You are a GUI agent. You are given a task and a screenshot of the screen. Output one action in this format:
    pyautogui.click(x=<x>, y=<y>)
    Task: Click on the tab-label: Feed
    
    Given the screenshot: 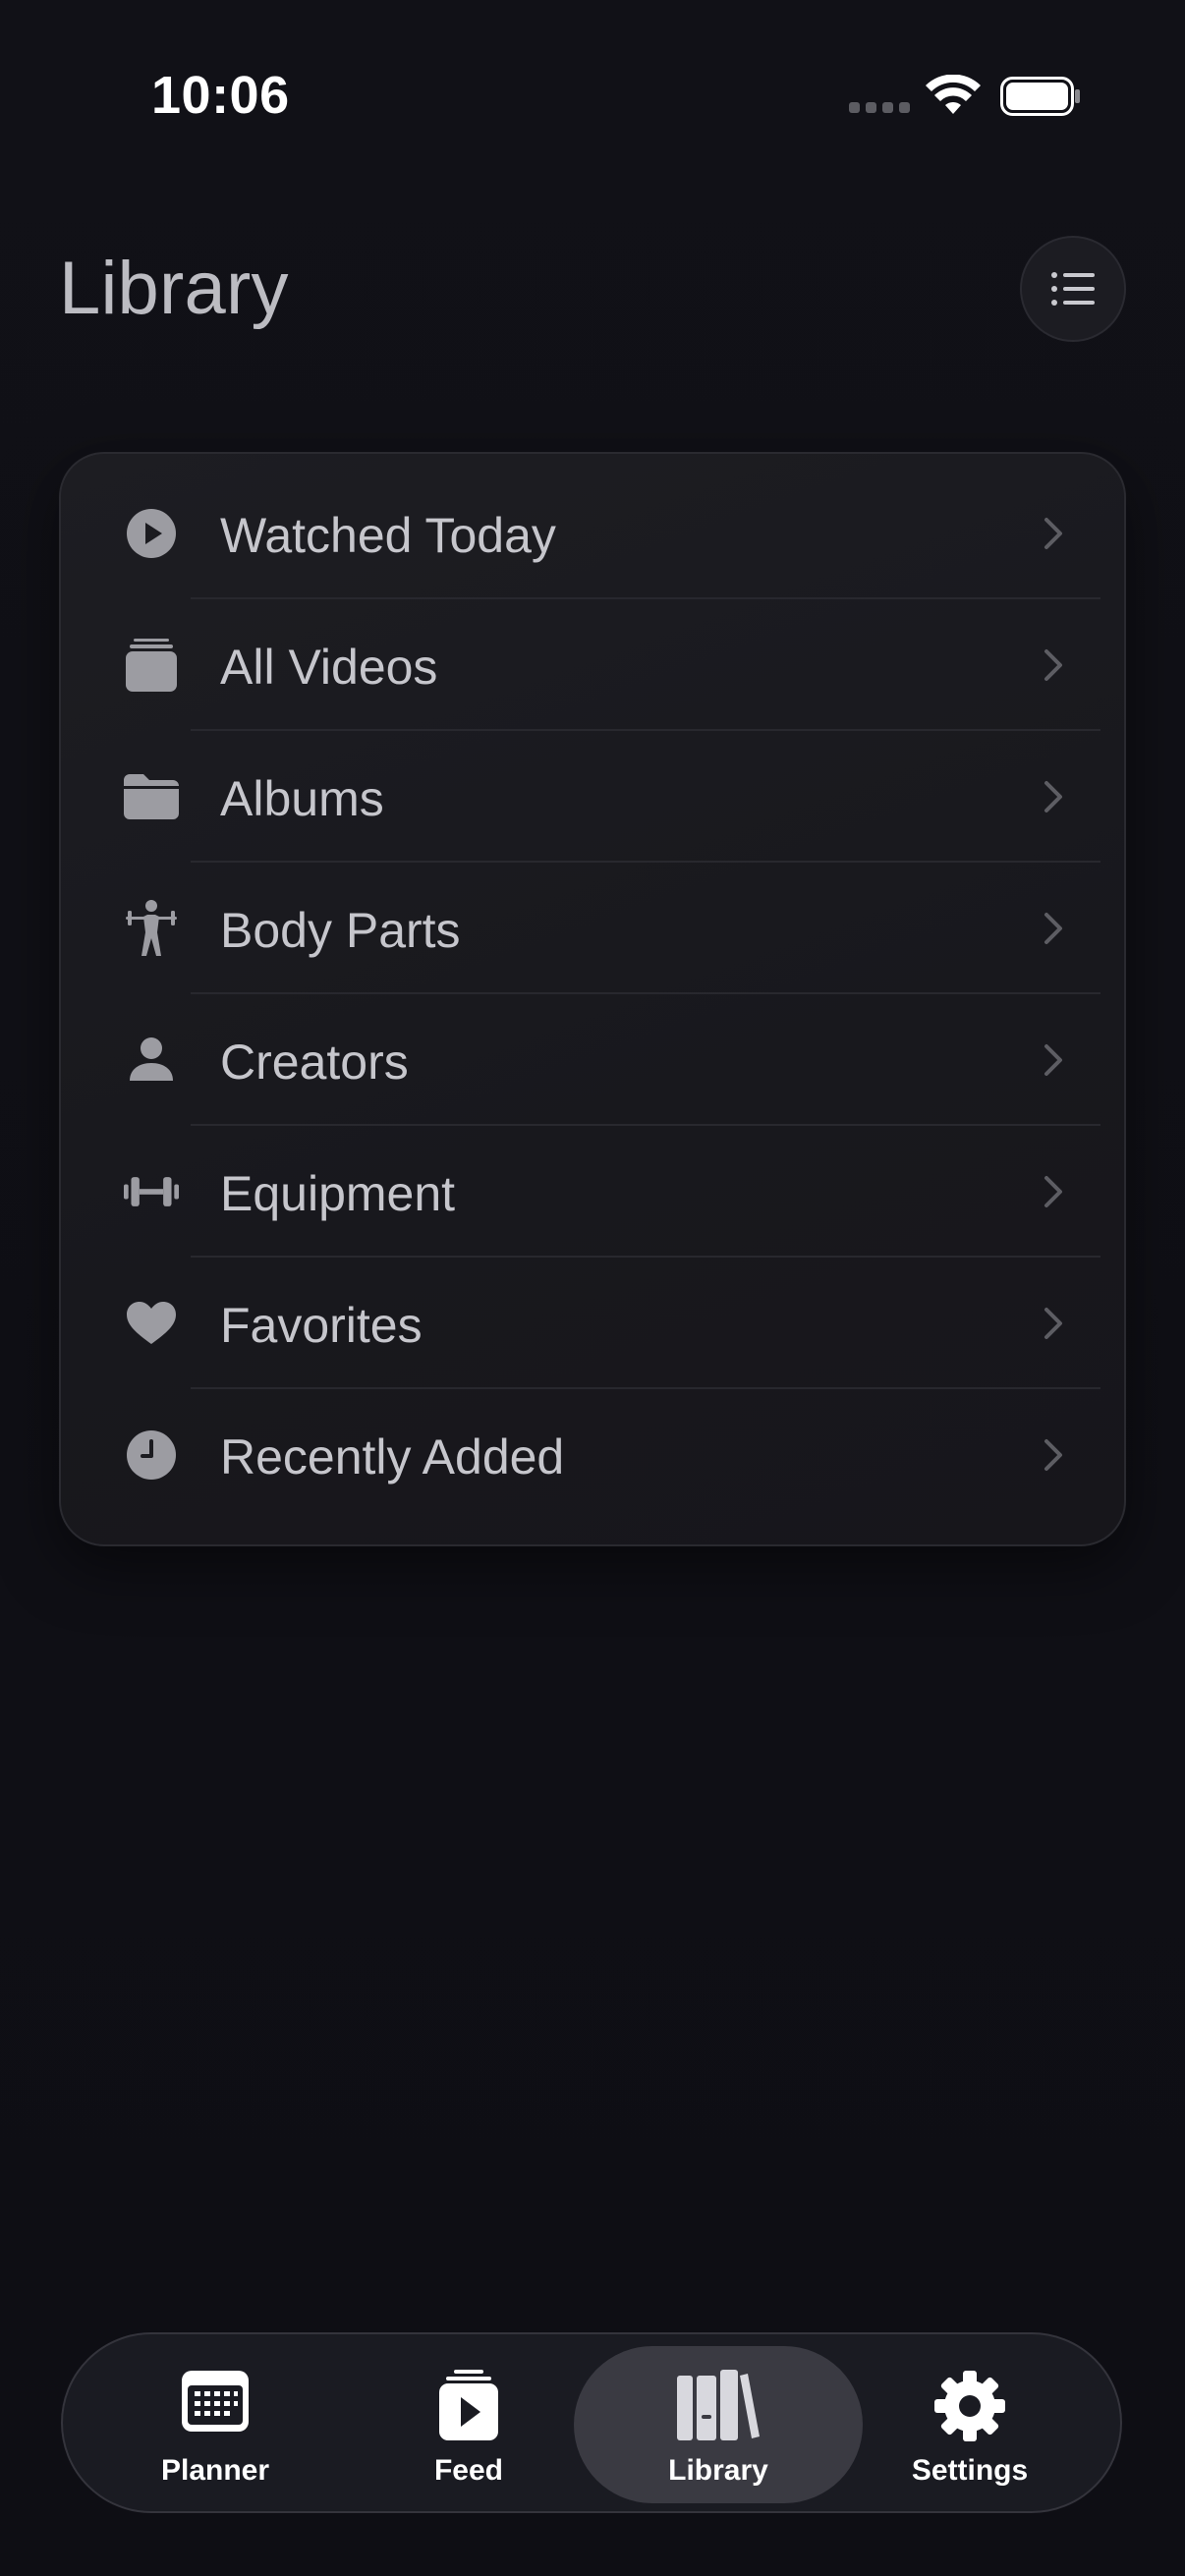 What is the action you would take?
    pyautogui.click(x=469, y=2470)
    